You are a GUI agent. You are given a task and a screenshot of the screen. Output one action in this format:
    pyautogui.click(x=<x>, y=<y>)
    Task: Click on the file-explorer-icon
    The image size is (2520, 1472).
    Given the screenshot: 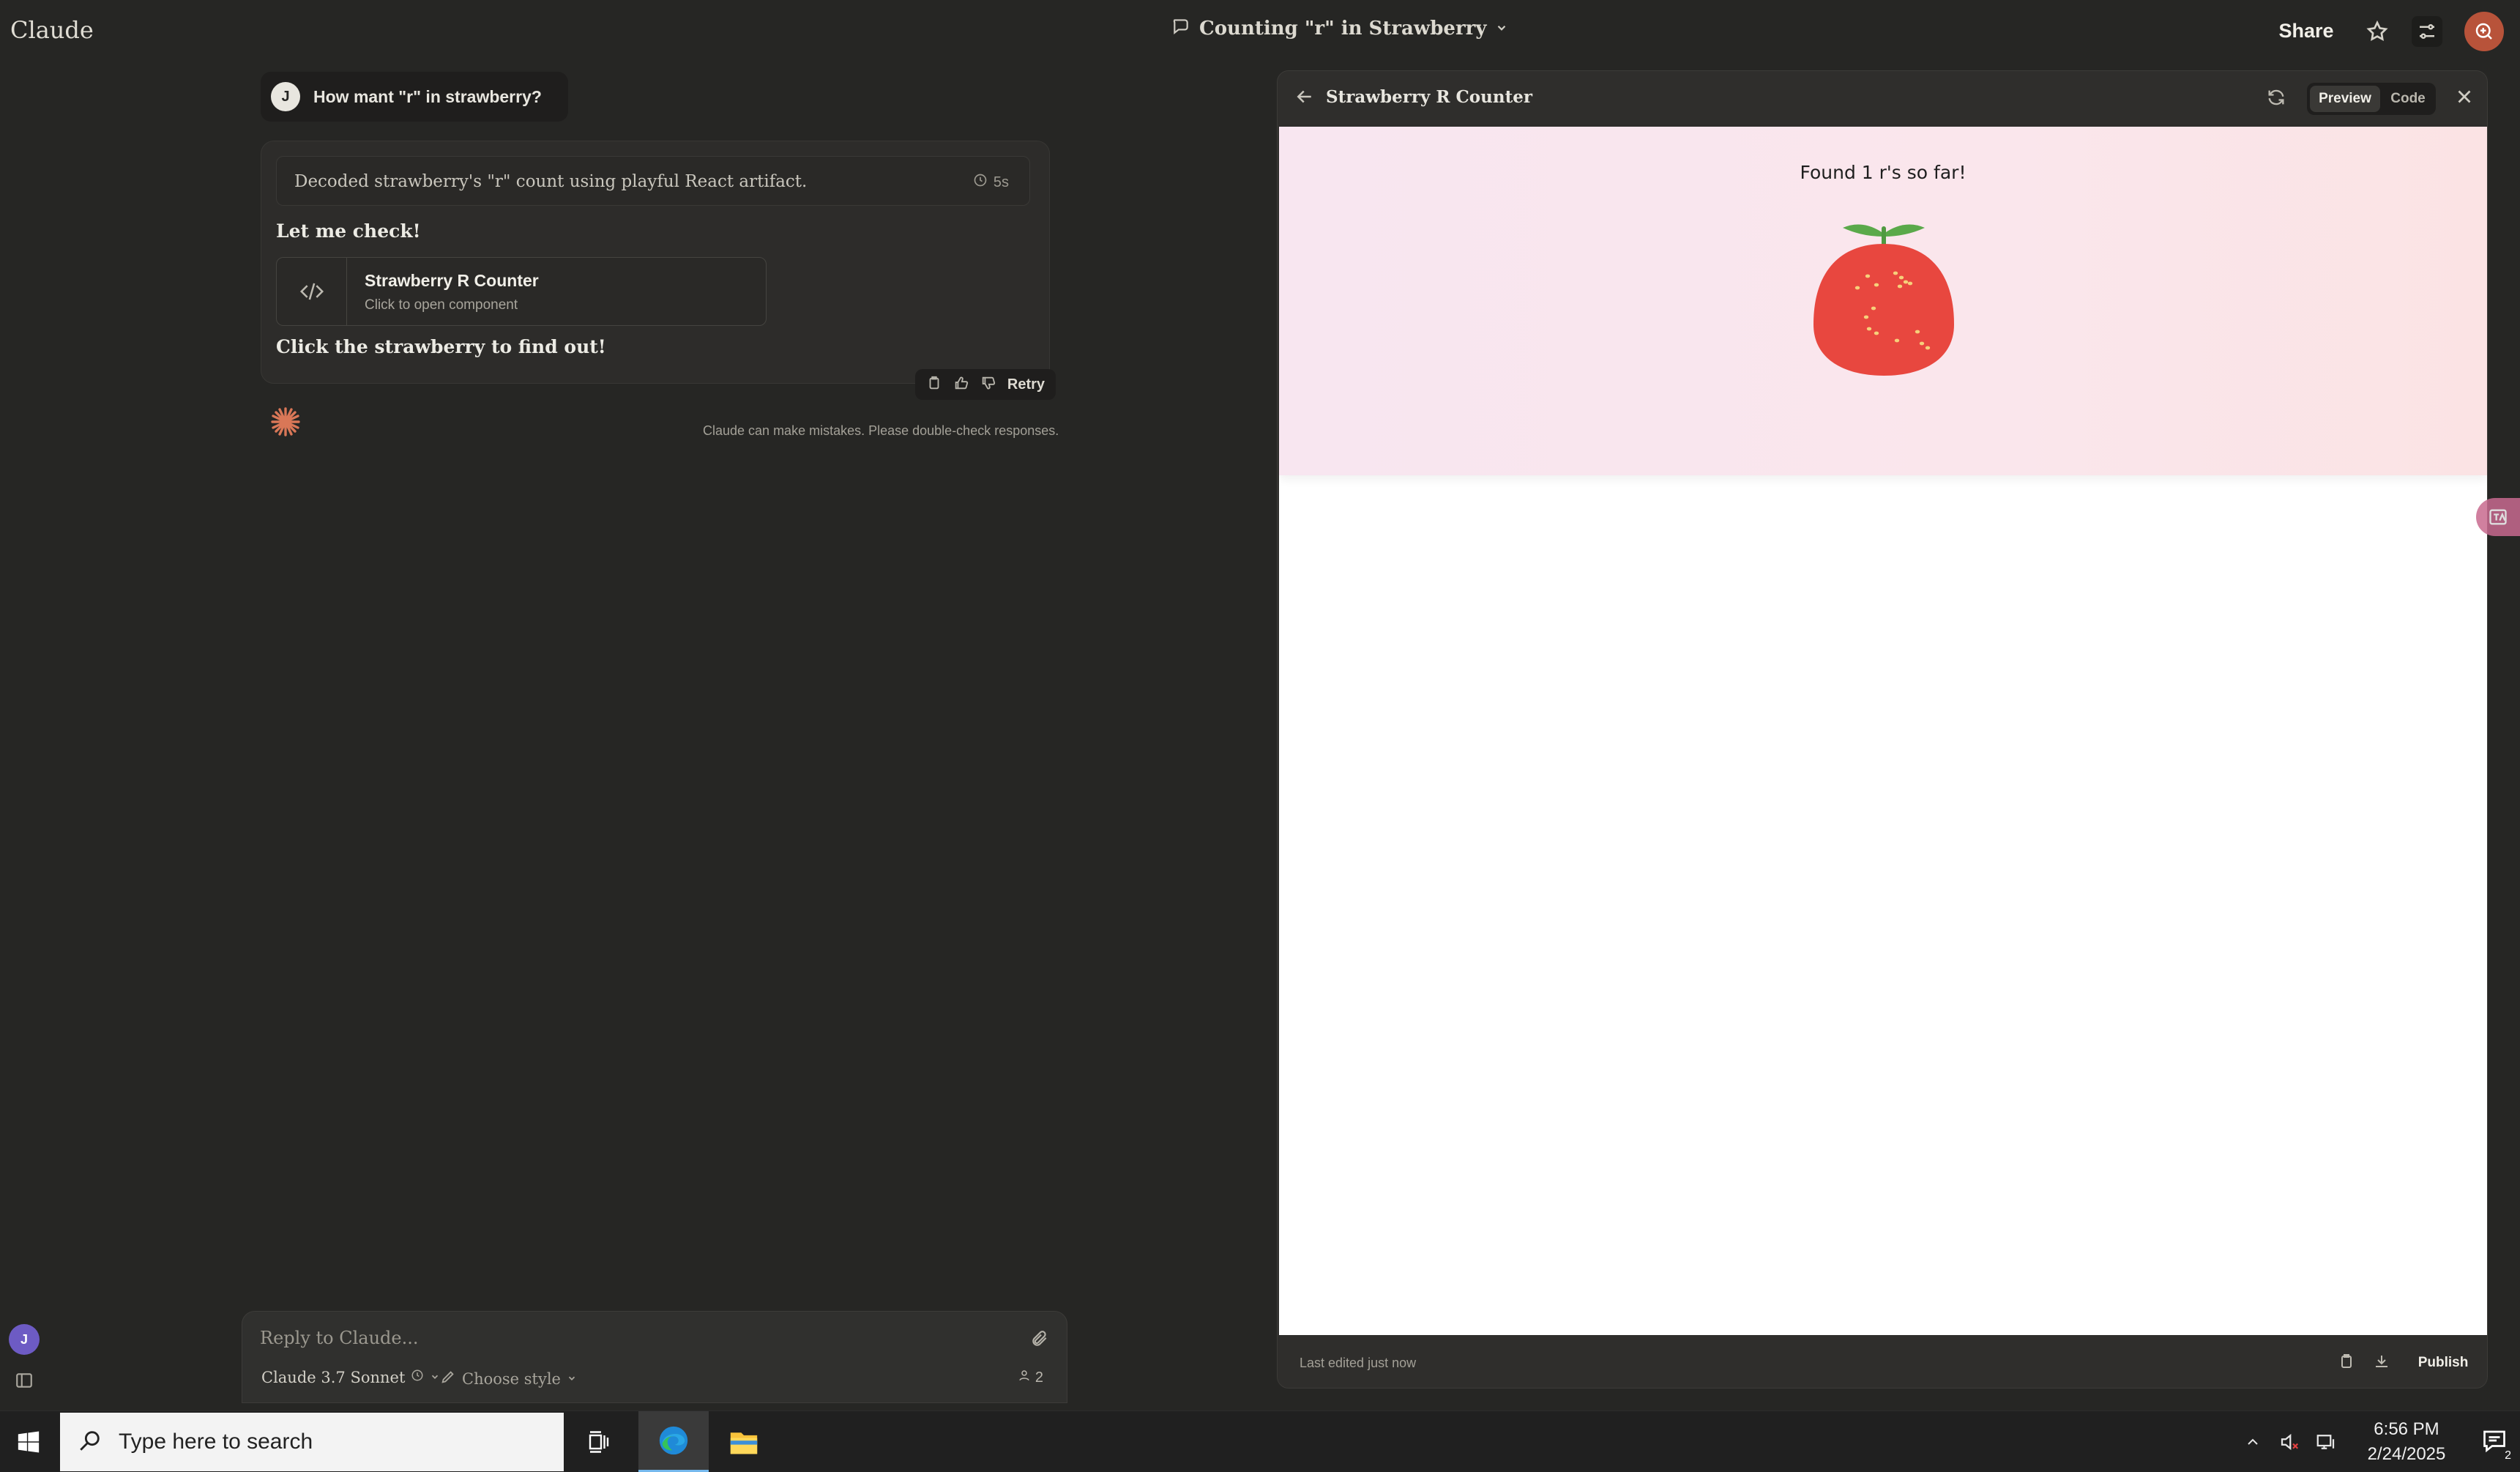 What is the action you would take?
    pyautogui.click(x=744, y=1441)
    